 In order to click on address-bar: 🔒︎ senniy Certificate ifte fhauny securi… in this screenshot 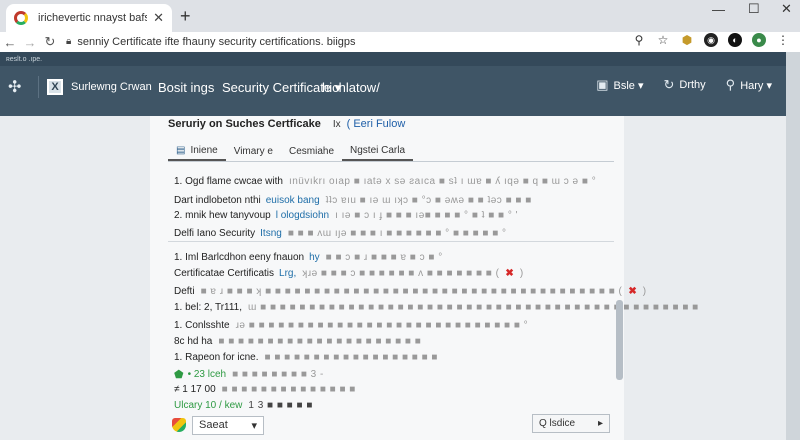, I will do `click(355, 41)`.